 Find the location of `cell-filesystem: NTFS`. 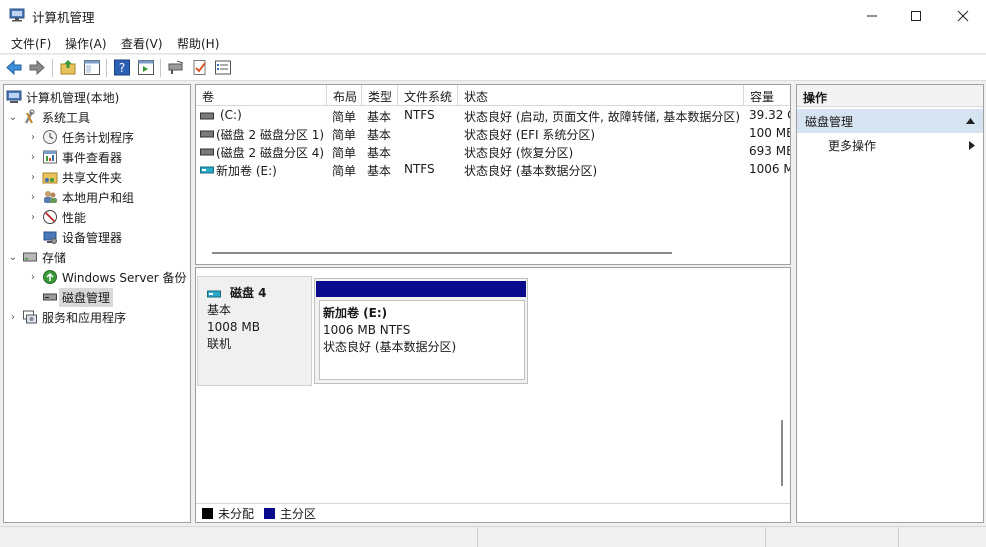

cell-filesystem: NTFS is located at coordinates (419, 169).